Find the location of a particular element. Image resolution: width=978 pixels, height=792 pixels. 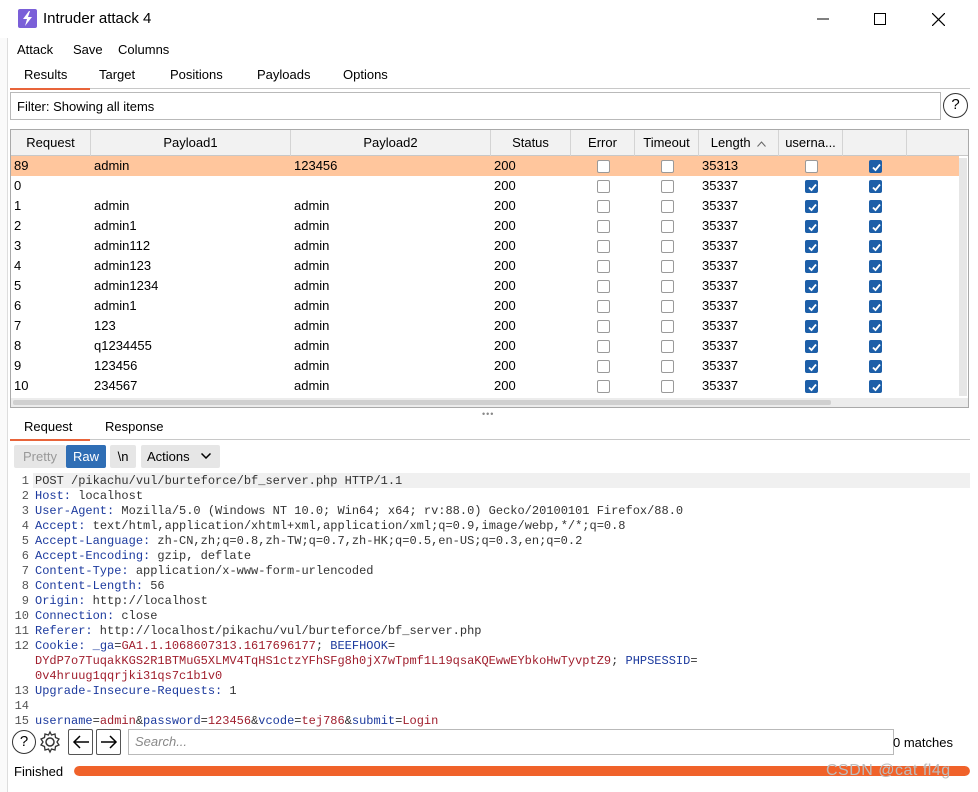

cookie-value: 0v4hruug1qqrjki31qs7c1b1v0 is located at coordinates (129, 676).